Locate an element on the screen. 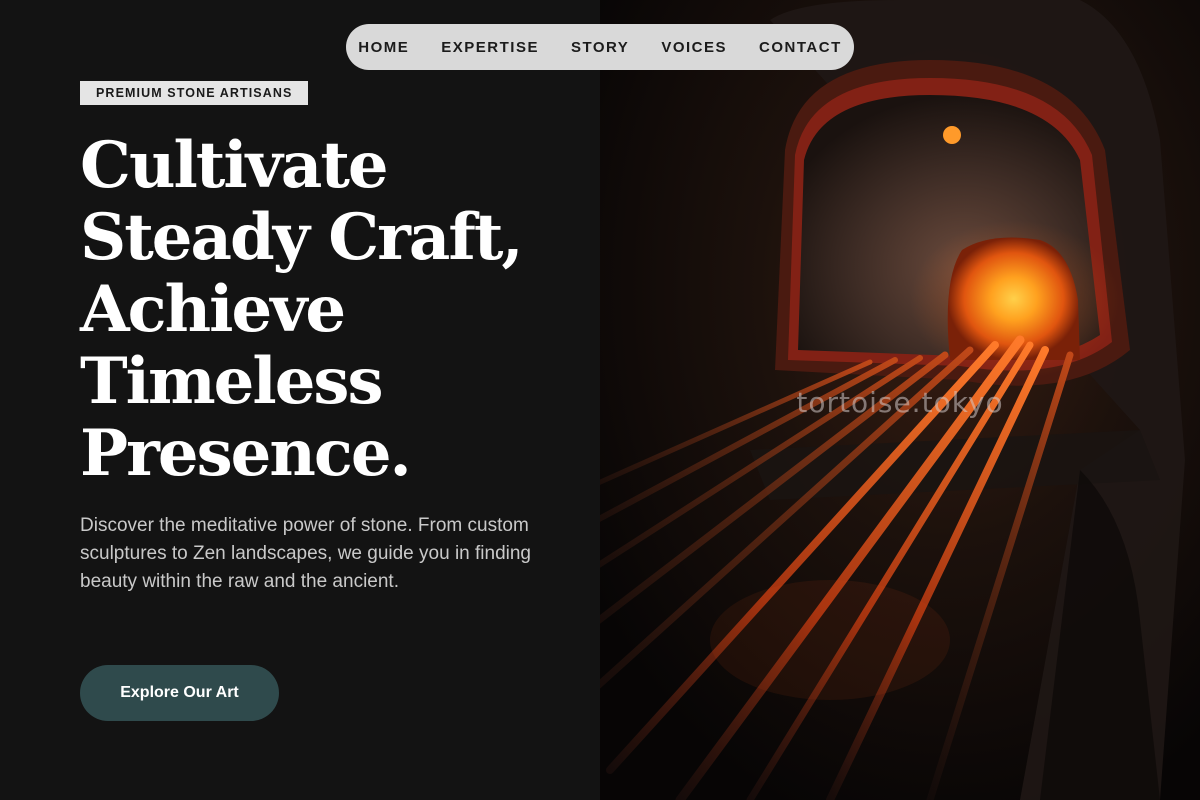 The image size is (1200, 800). nav-item-story: STORY is located at coordinates (600, 47).